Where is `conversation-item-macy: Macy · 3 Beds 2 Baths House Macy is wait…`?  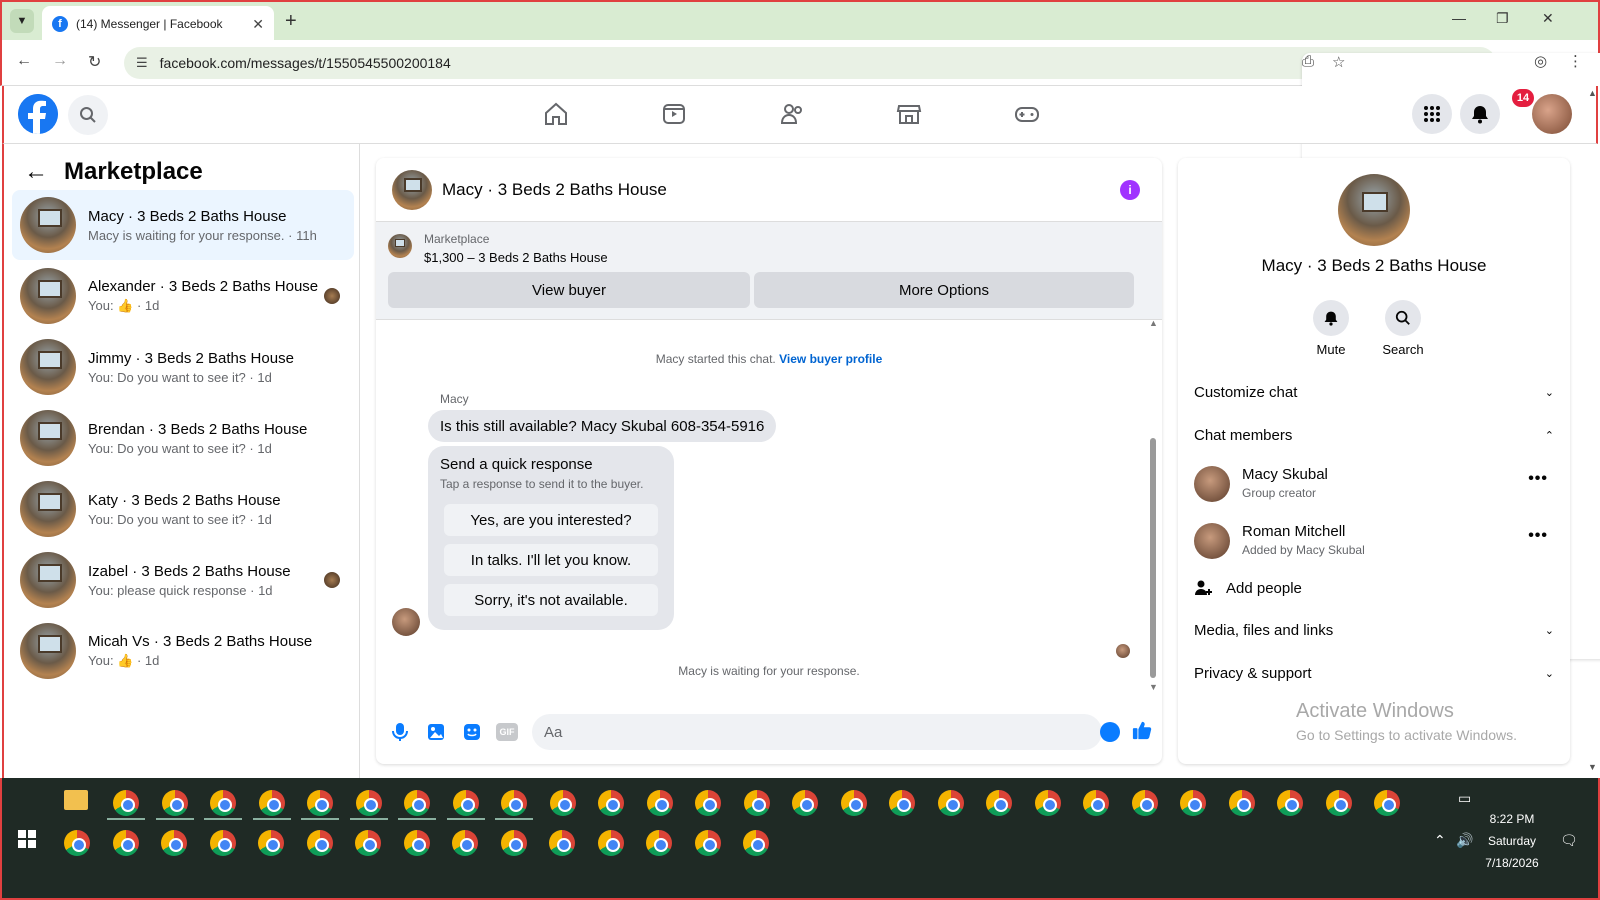
conversation-item-macy: Macy · 3 Beds 2 Baths House Macy is wait… is located at coordinates (183, 225).